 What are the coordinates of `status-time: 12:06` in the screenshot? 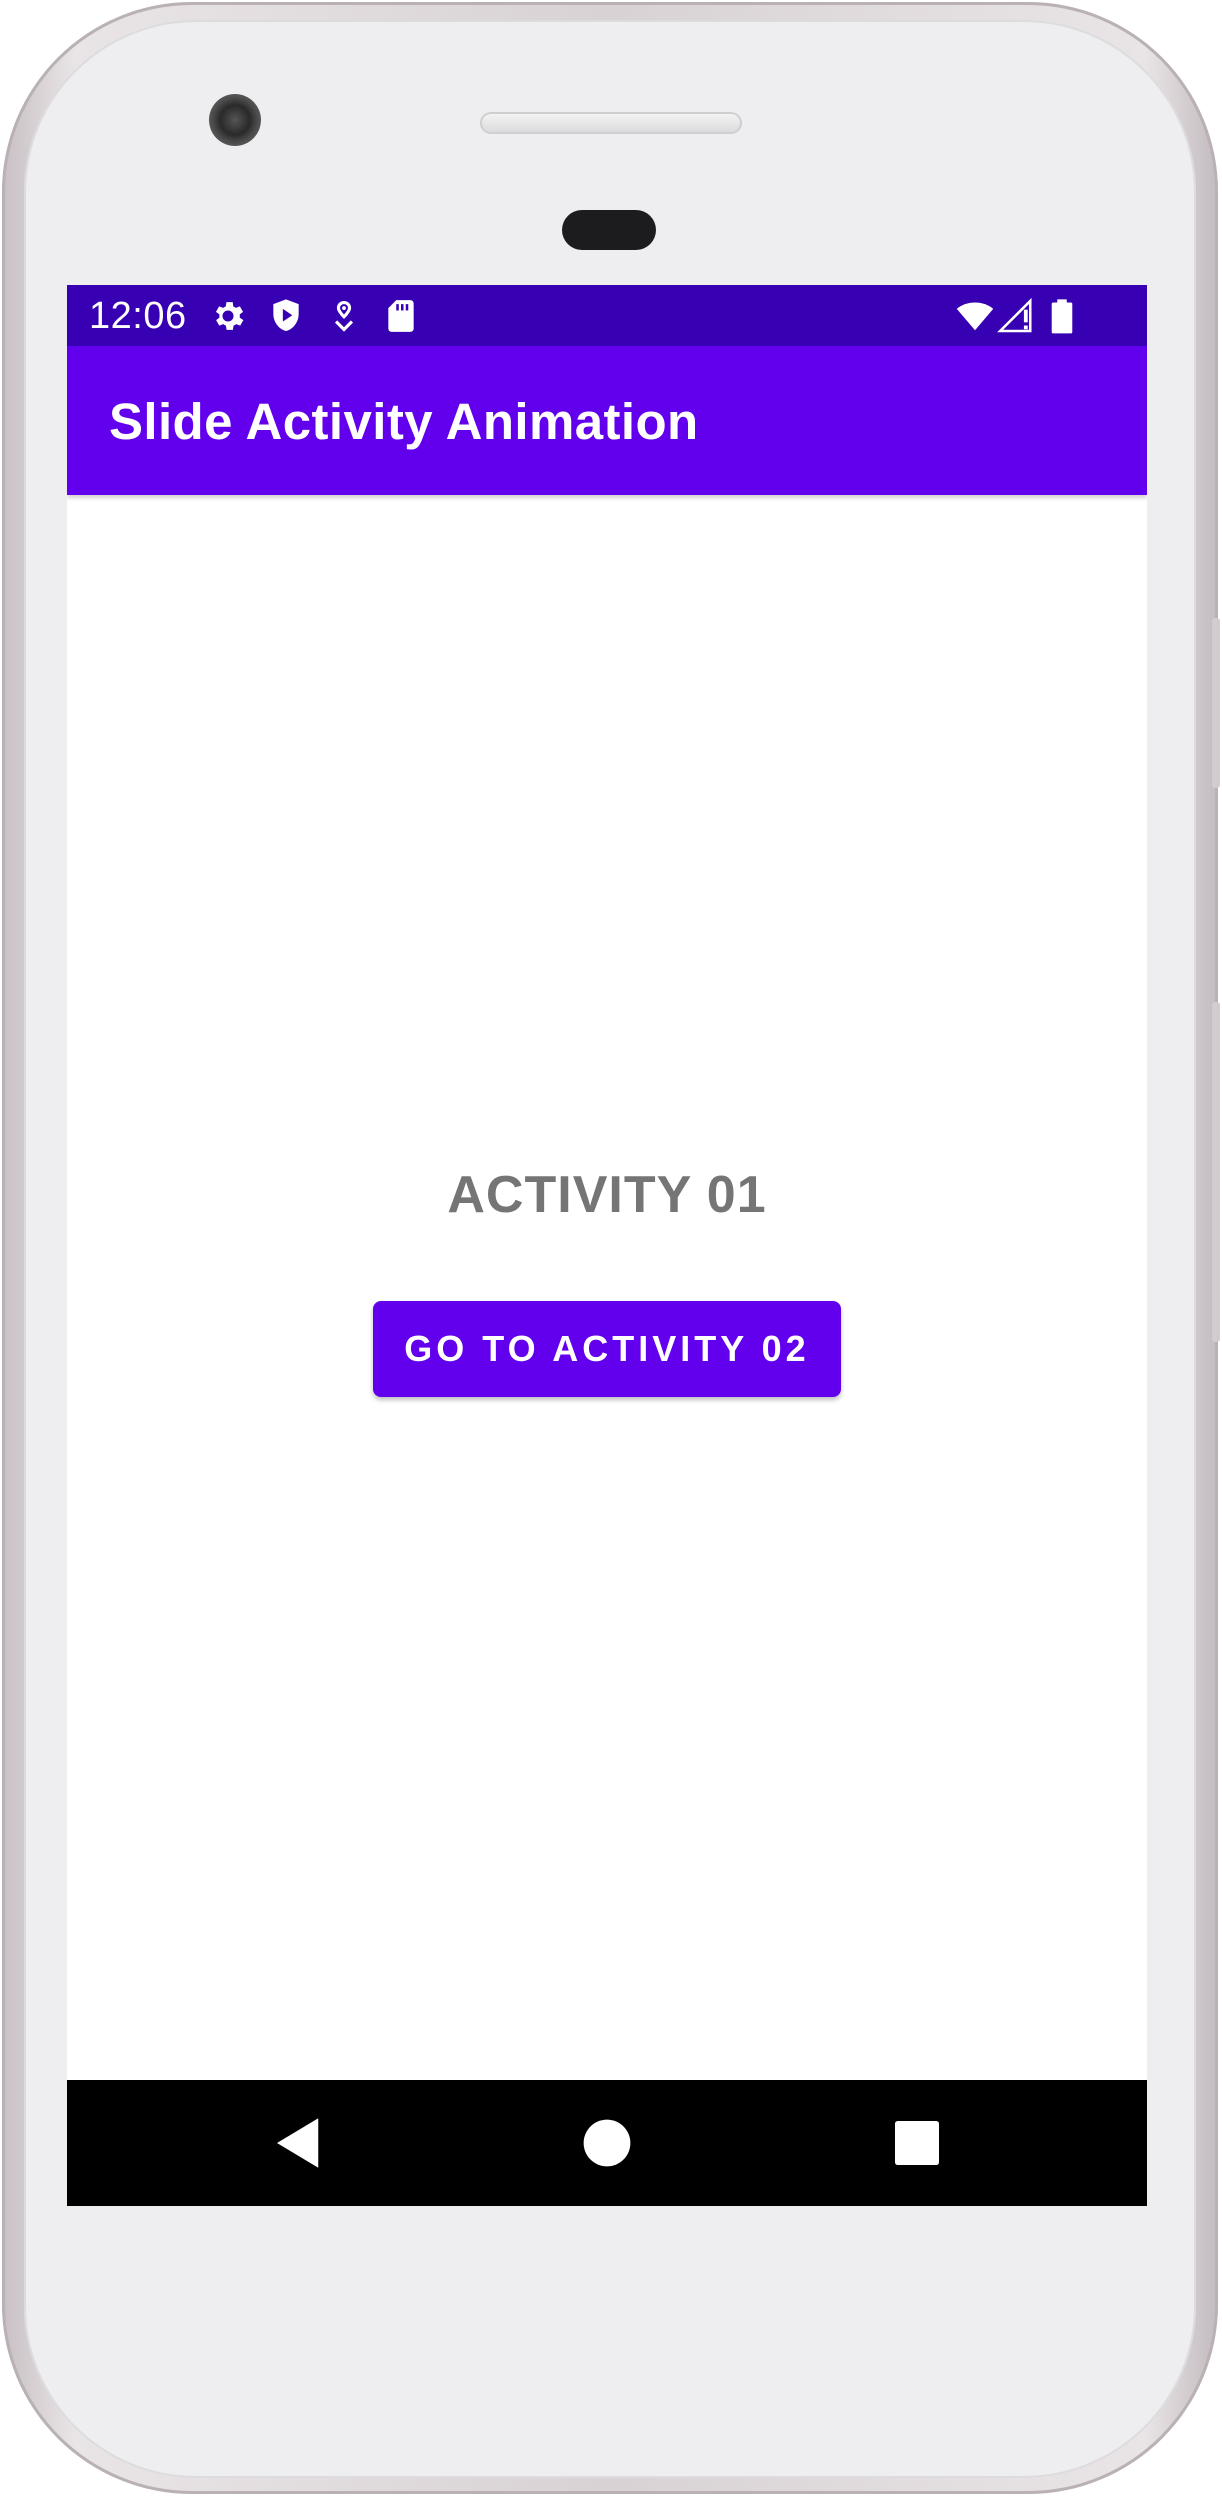 It's located at (138, 316).